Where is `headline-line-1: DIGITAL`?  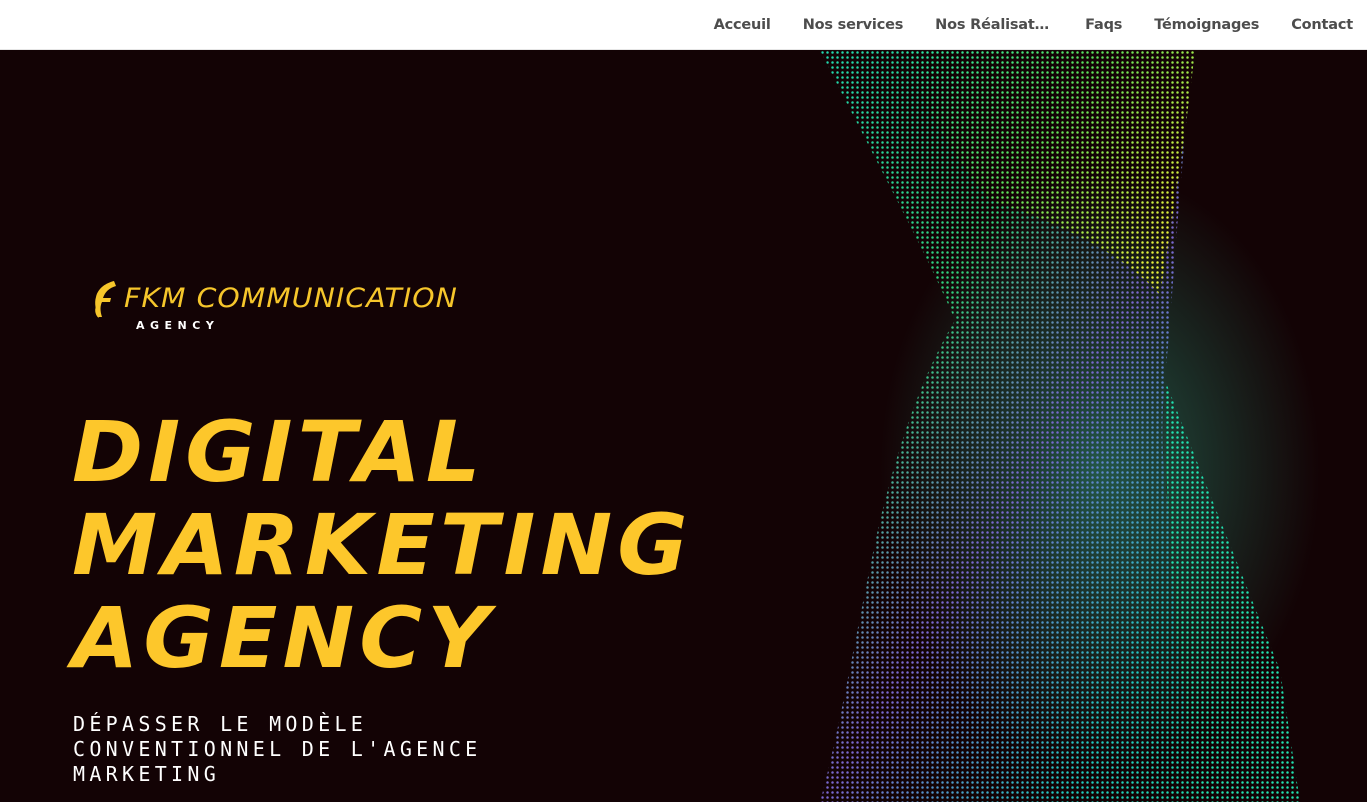
headline-line-1: DIGITAL is located at coordinates (279, 452).